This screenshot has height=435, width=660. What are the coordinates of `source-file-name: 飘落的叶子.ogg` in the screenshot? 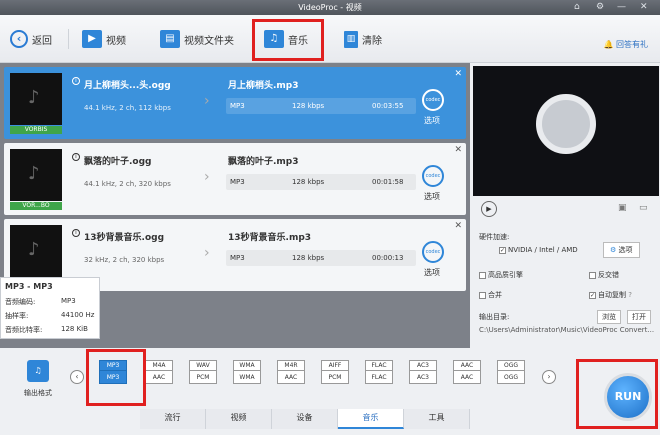 It's located at (118, 162).